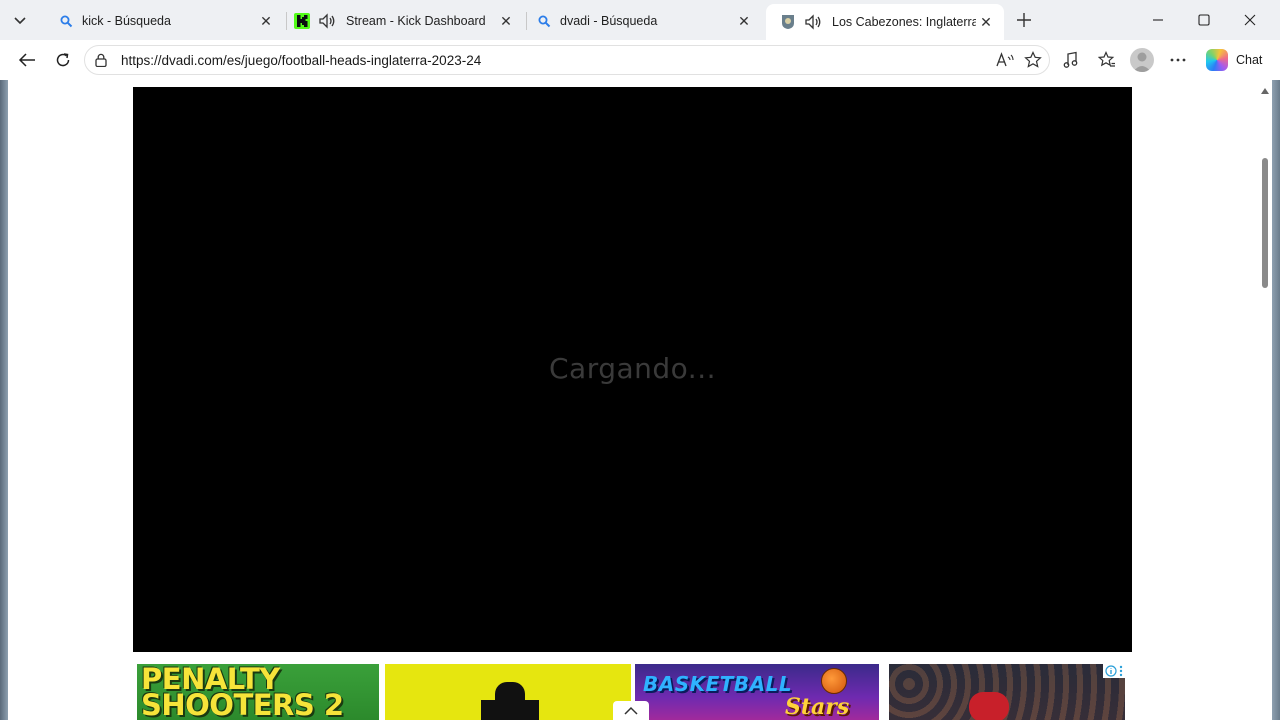 The image size is (1280, 720). I want to click on expand-up-button, so click(631, 710).